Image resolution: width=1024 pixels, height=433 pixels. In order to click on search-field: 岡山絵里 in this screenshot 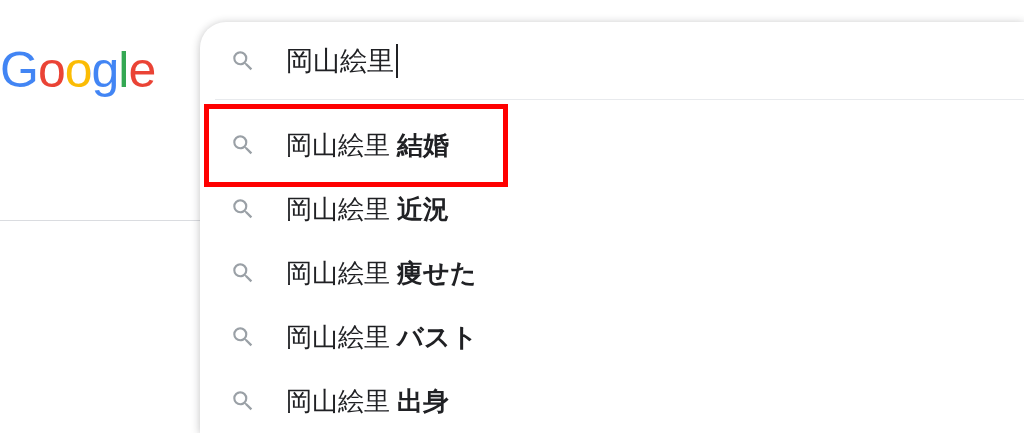, I will do `click(342, 60)`.